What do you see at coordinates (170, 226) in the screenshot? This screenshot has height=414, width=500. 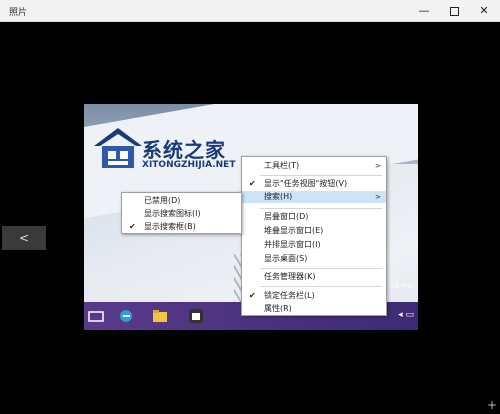 I see `submenu-item-label: 显示搜索框(B)` at bounding box center [170, 226].